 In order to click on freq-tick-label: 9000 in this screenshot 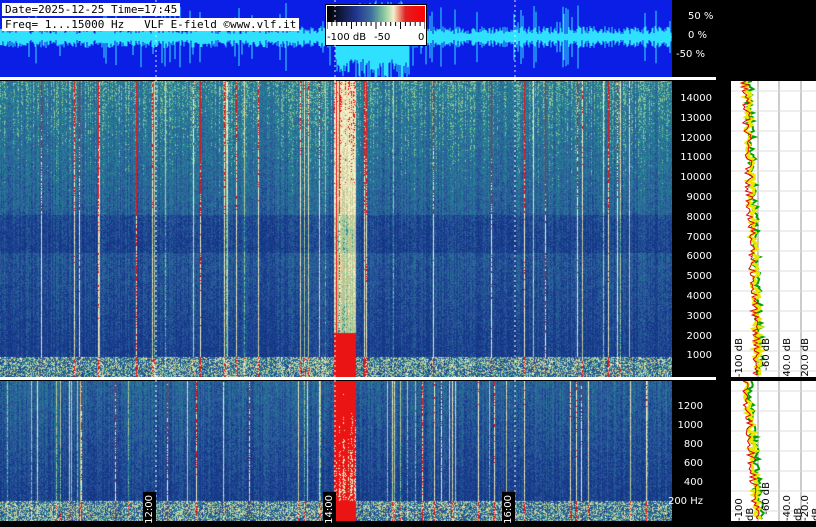, I will do `click(699, 197)`.